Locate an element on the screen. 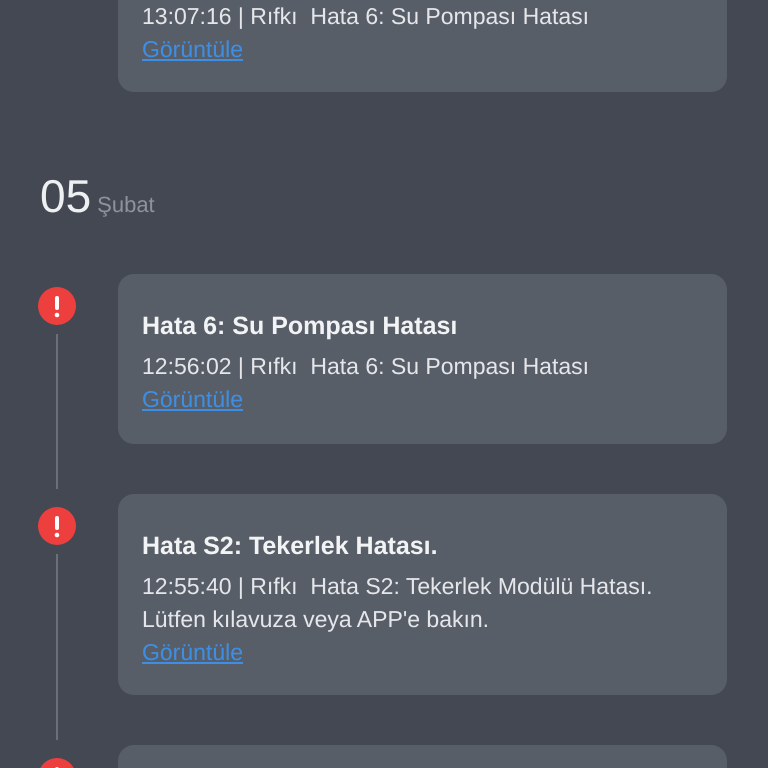  event-details: 12:56:02 | Rıfkı Hata 6: Su Pompası Hatası is located at coordinates (366, 366).